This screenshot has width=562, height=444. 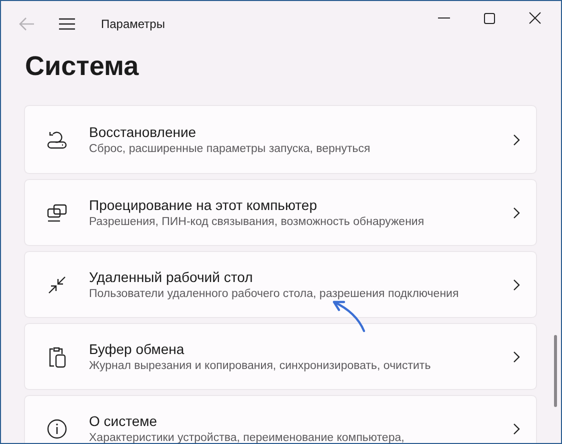 I want to click on menu-icon, so click(x=67, y=24).